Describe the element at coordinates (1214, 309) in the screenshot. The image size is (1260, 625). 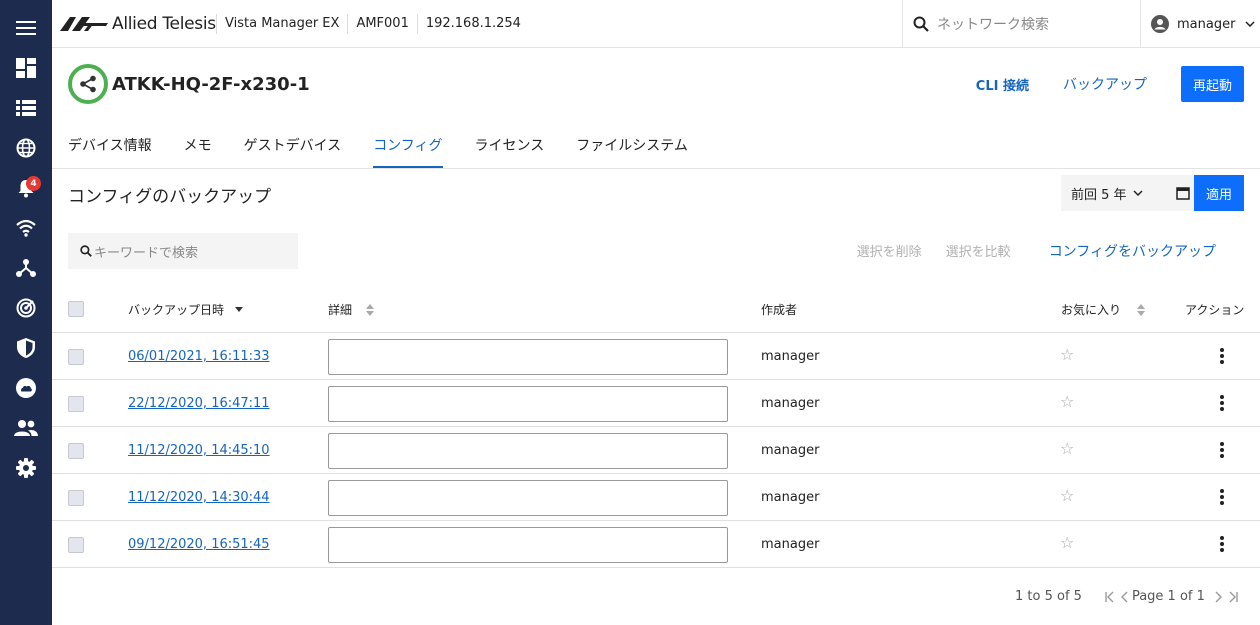
I see `column-action: アクション` at that location.